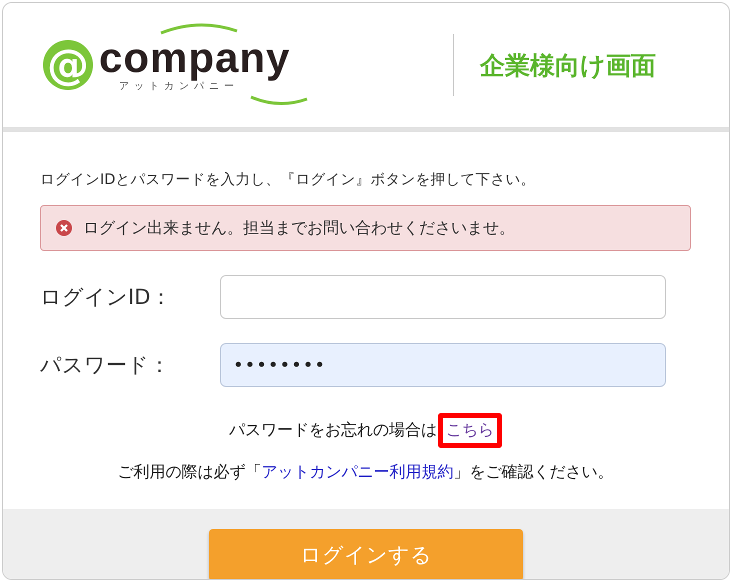  I want to click on screen-title: 企業様向け画面, so click(568, 66).